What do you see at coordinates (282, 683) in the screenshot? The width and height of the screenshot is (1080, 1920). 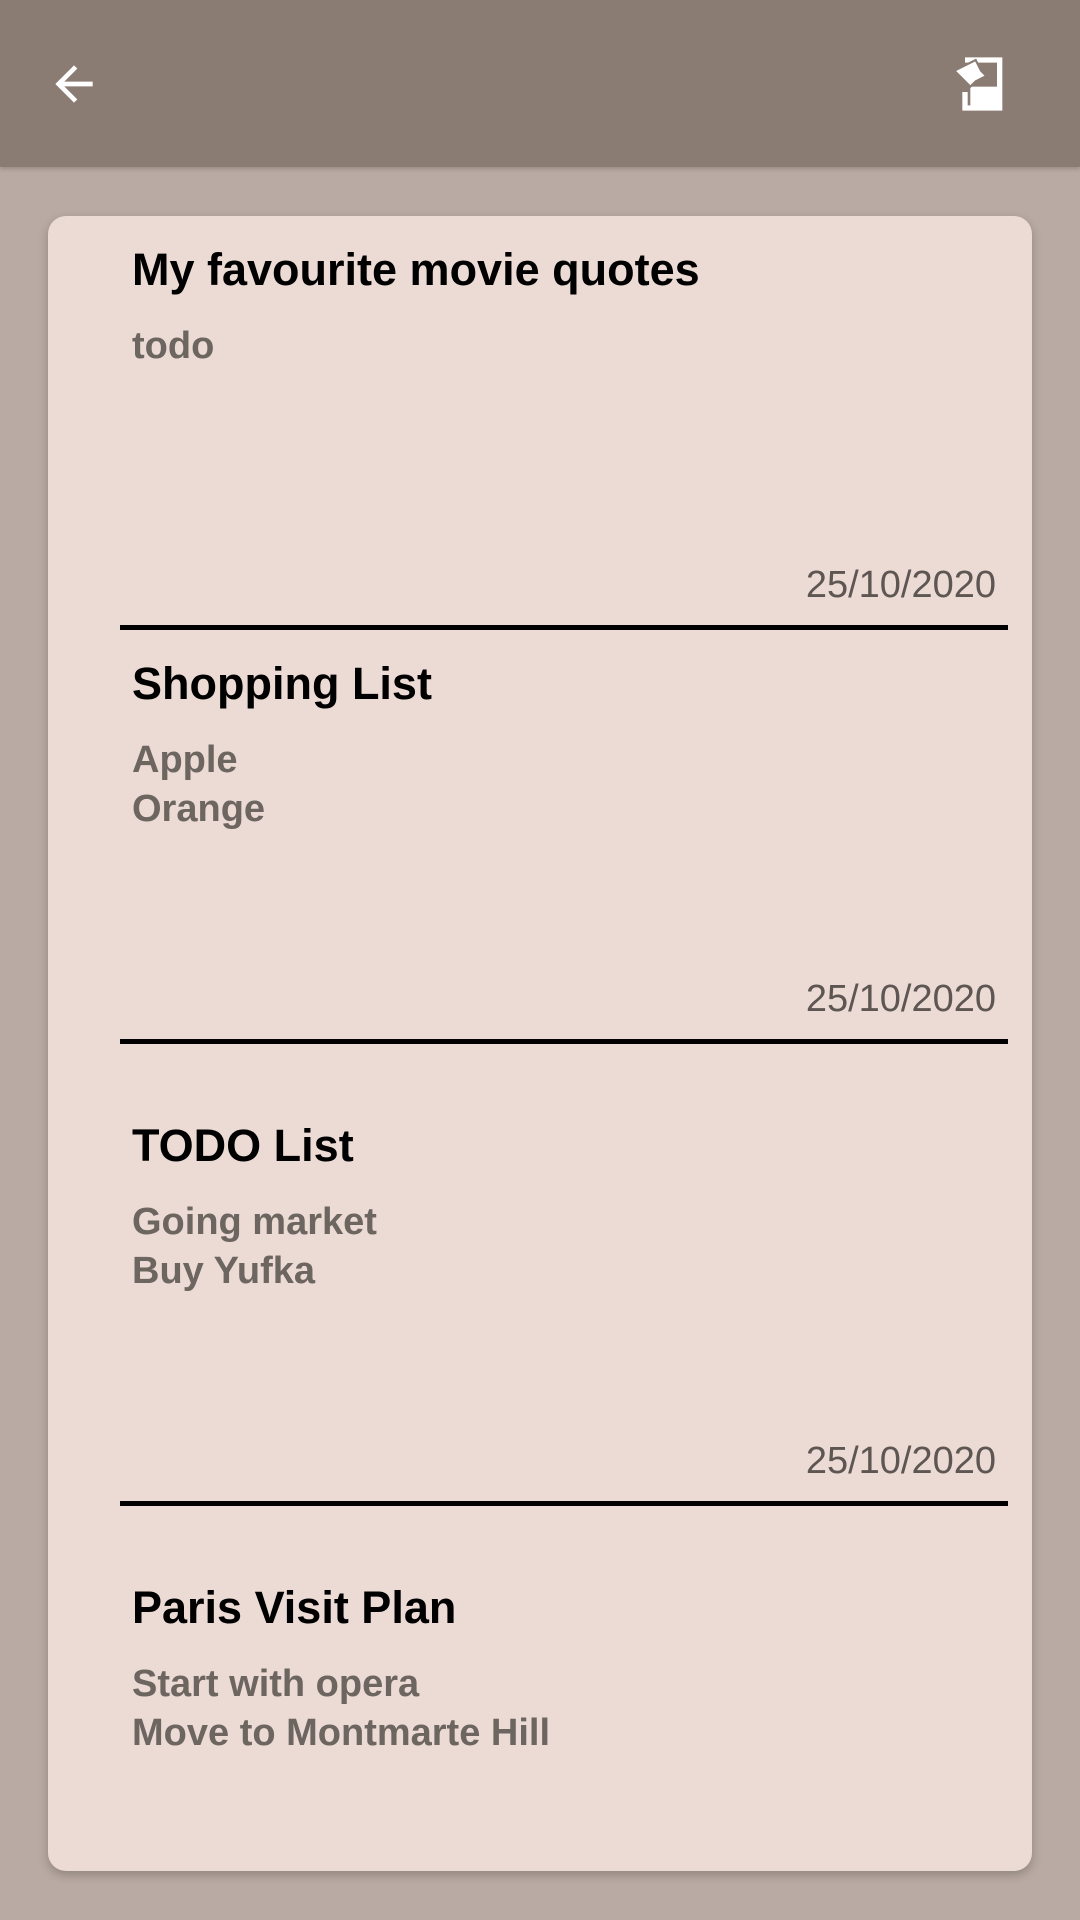 I see `note-title: Shopping List` at bounding box center [282, 683].